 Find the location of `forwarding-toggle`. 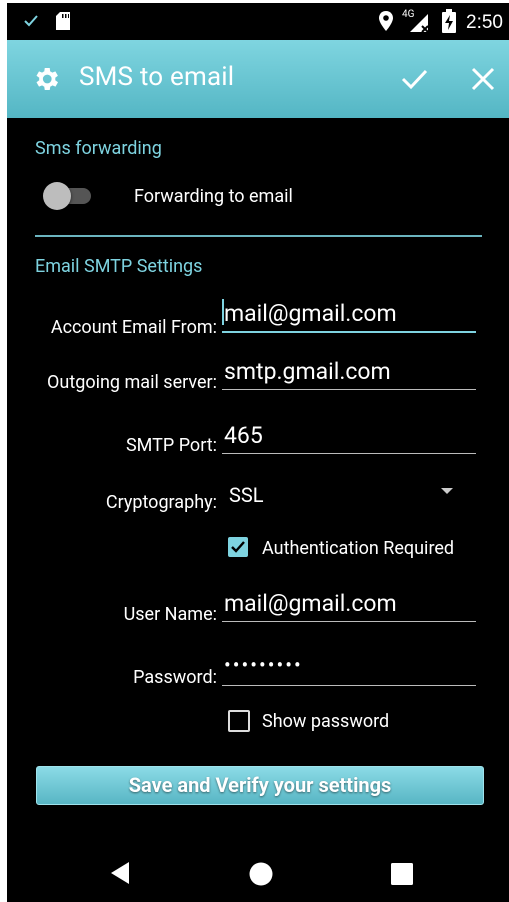

forwarding-toggle is located at coordinates (68, 195).